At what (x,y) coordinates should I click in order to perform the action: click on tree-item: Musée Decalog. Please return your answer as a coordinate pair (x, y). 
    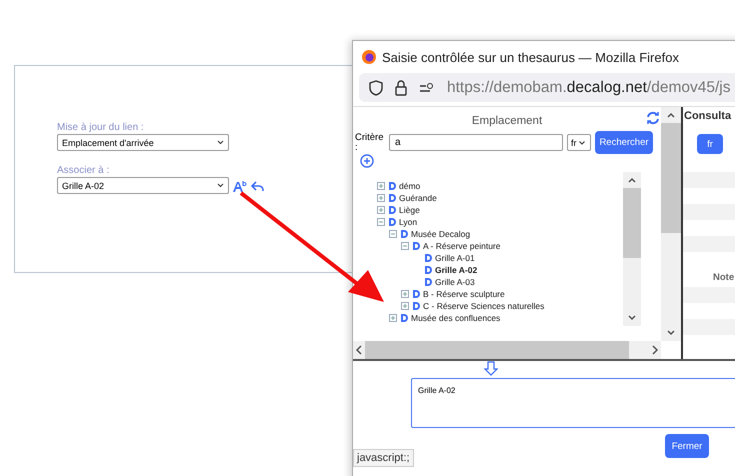
    Looking at the image, I should click on (440, 234).